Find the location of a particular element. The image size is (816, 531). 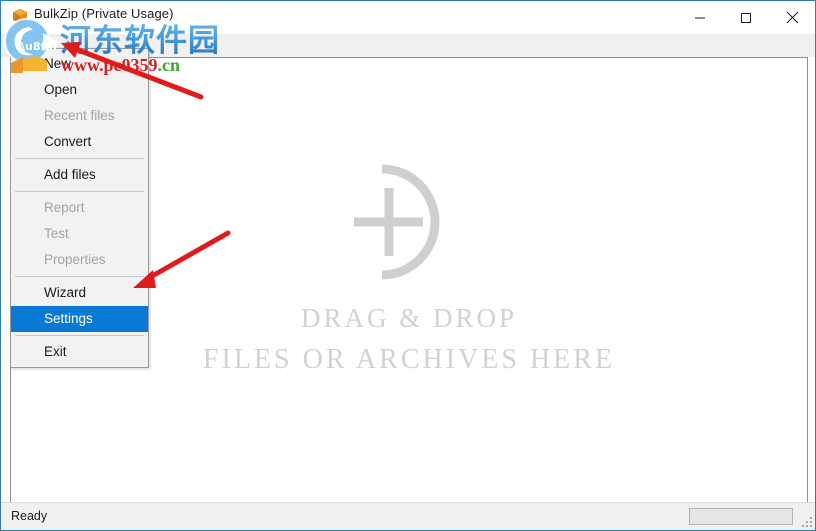

title-bar: BulkZip (Private Usage) is located at coordinates (408, 17).